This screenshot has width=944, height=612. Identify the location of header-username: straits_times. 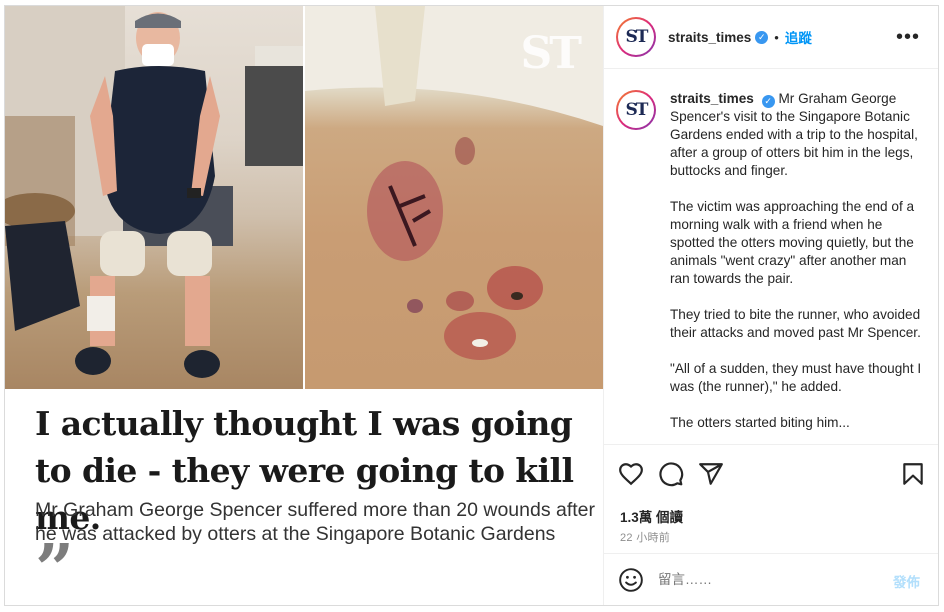
(709, 37).